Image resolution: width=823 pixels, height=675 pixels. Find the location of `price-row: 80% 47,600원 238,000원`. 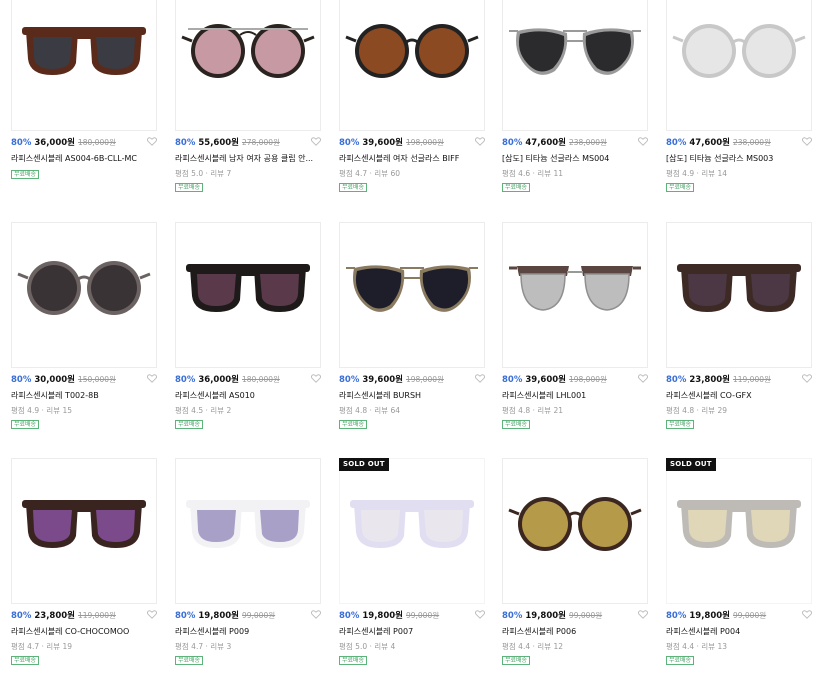

price-row: 80% 47,600원 238,000원 is located at coordinates (575, 143).